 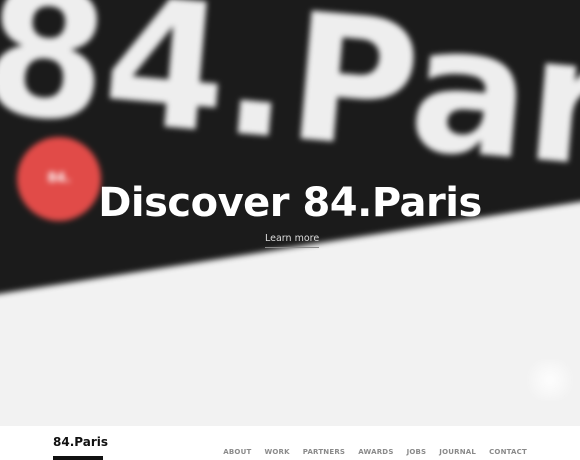 I want to click on nav-link-work: WORK, so click(x=276, y=452).